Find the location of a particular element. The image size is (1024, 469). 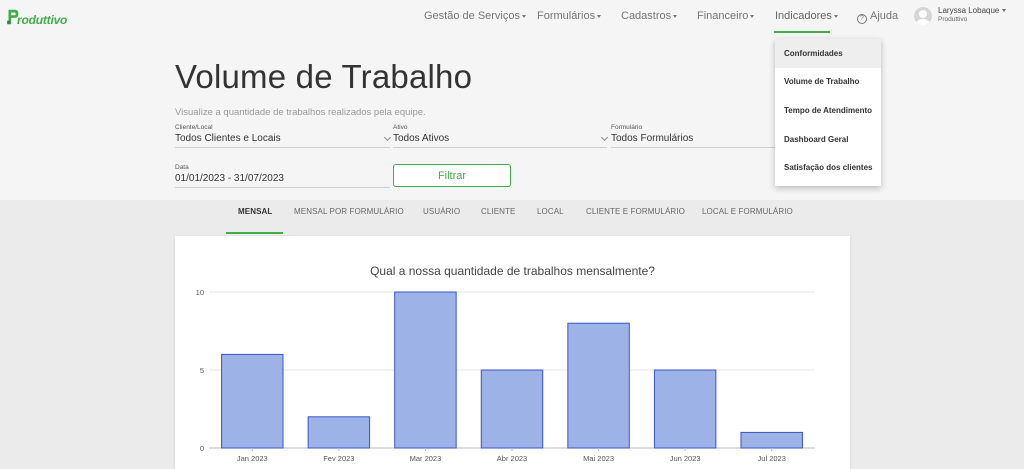

nav-label: Indicadores is located at coordinates (803, 16).